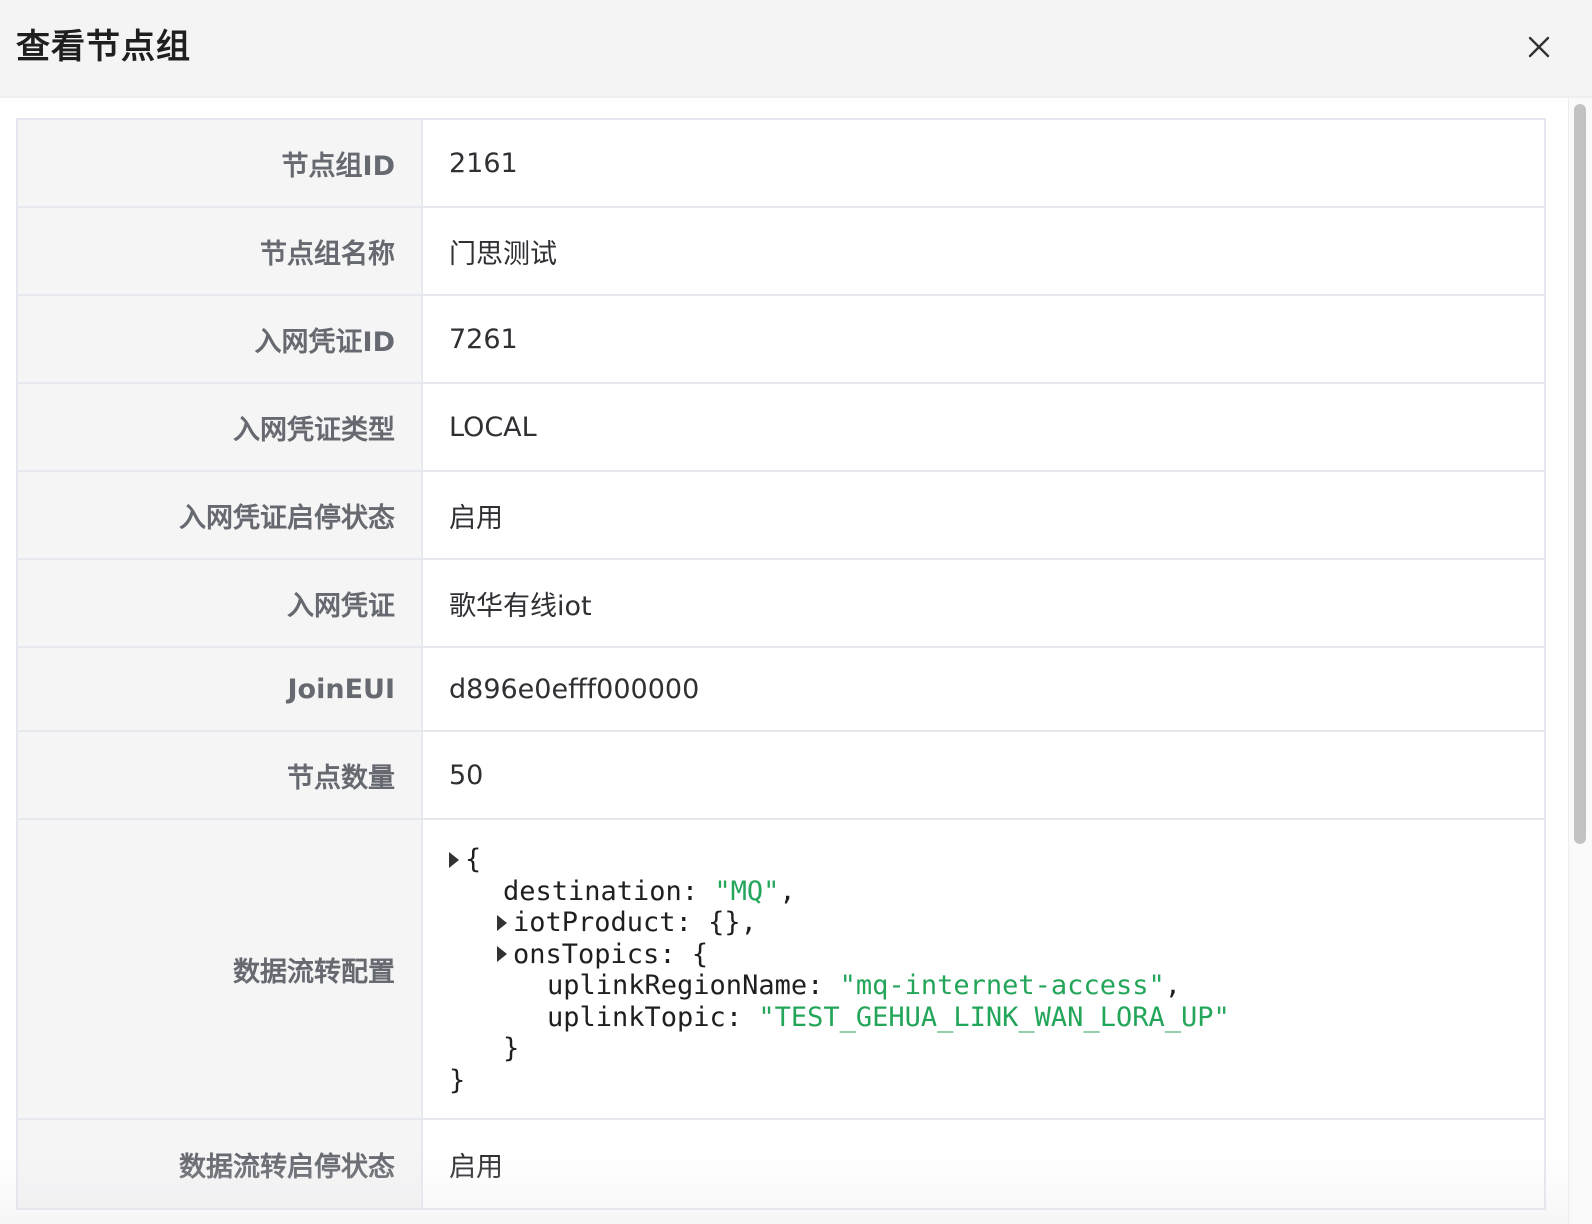 Image resolution: width=1592 pixels, height=1224 pixels. What do you see at coordinates (493, 427) in the screenshot?
I see `row-value: LOCAL` at bounding box center [493, 427].